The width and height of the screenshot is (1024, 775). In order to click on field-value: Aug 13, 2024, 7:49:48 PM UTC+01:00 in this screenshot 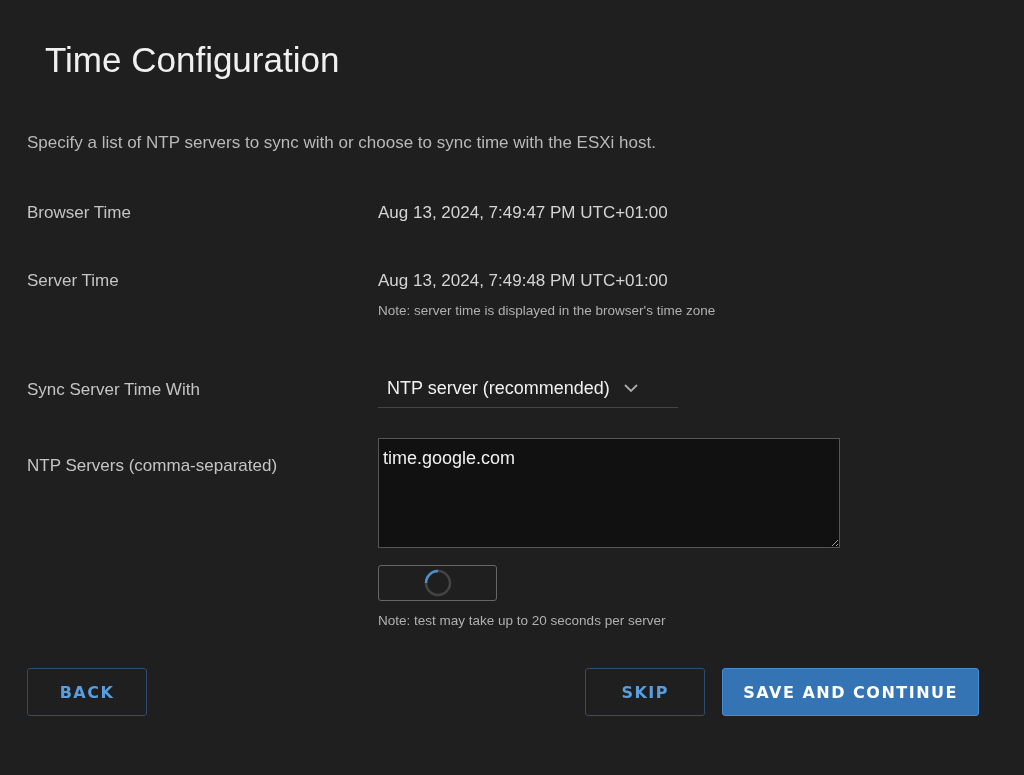, I will do `click(523, 280)`.